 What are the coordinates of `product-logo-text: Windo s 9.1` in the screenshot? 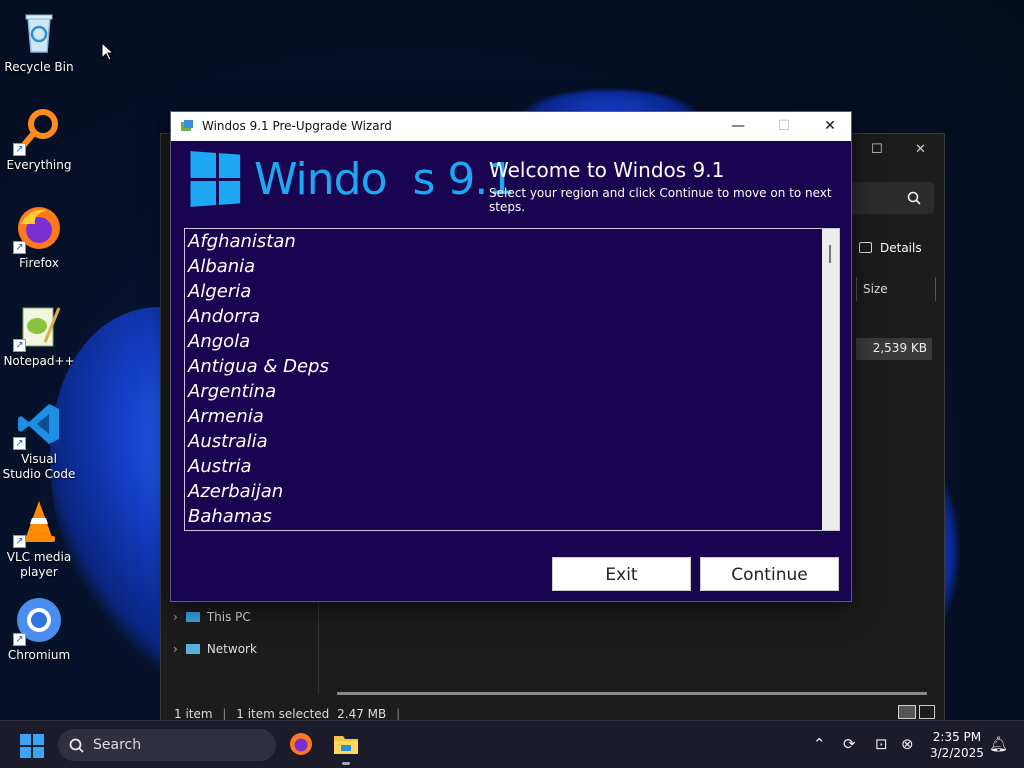 It's located at (384, 179).